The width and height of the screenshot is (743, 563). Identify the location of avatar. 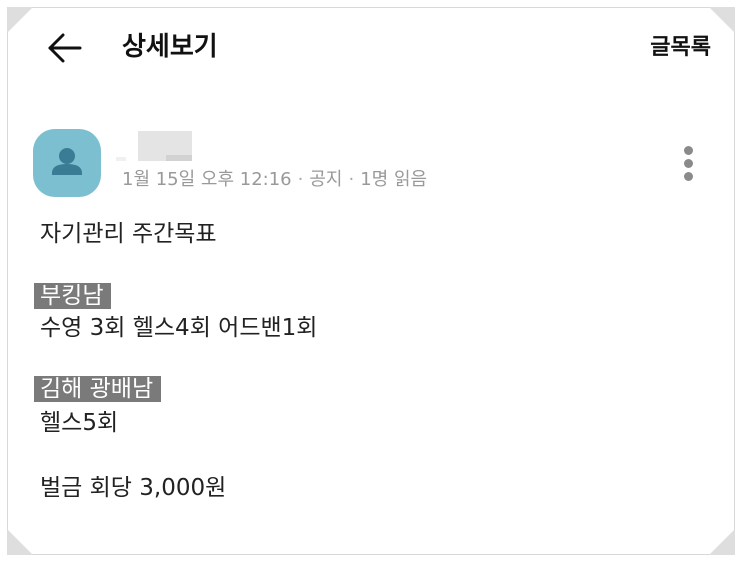
(67, 163).